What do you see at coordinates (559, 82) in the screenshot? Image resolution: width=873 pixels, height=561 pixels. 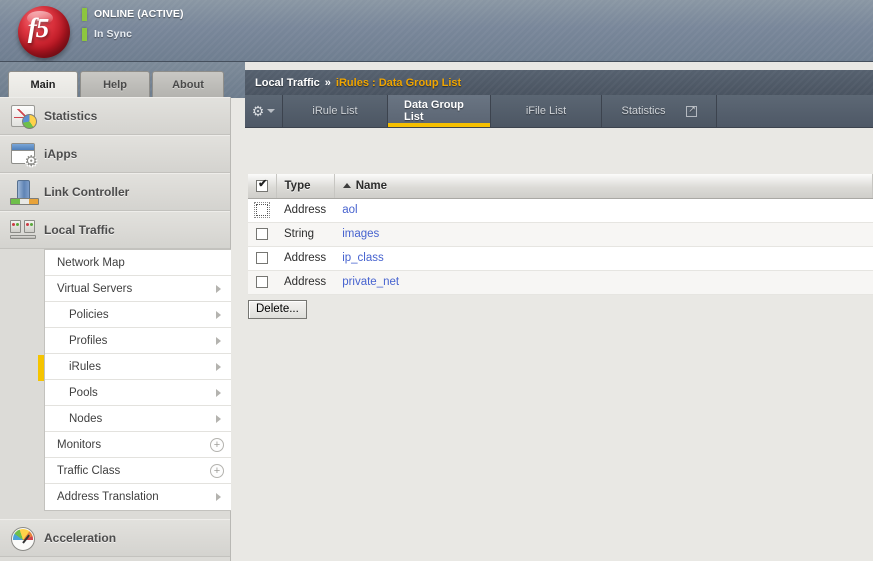 I see `breadcrumb: Local Traffic » iRules : Data Group List` at bounding box center [559, 82].